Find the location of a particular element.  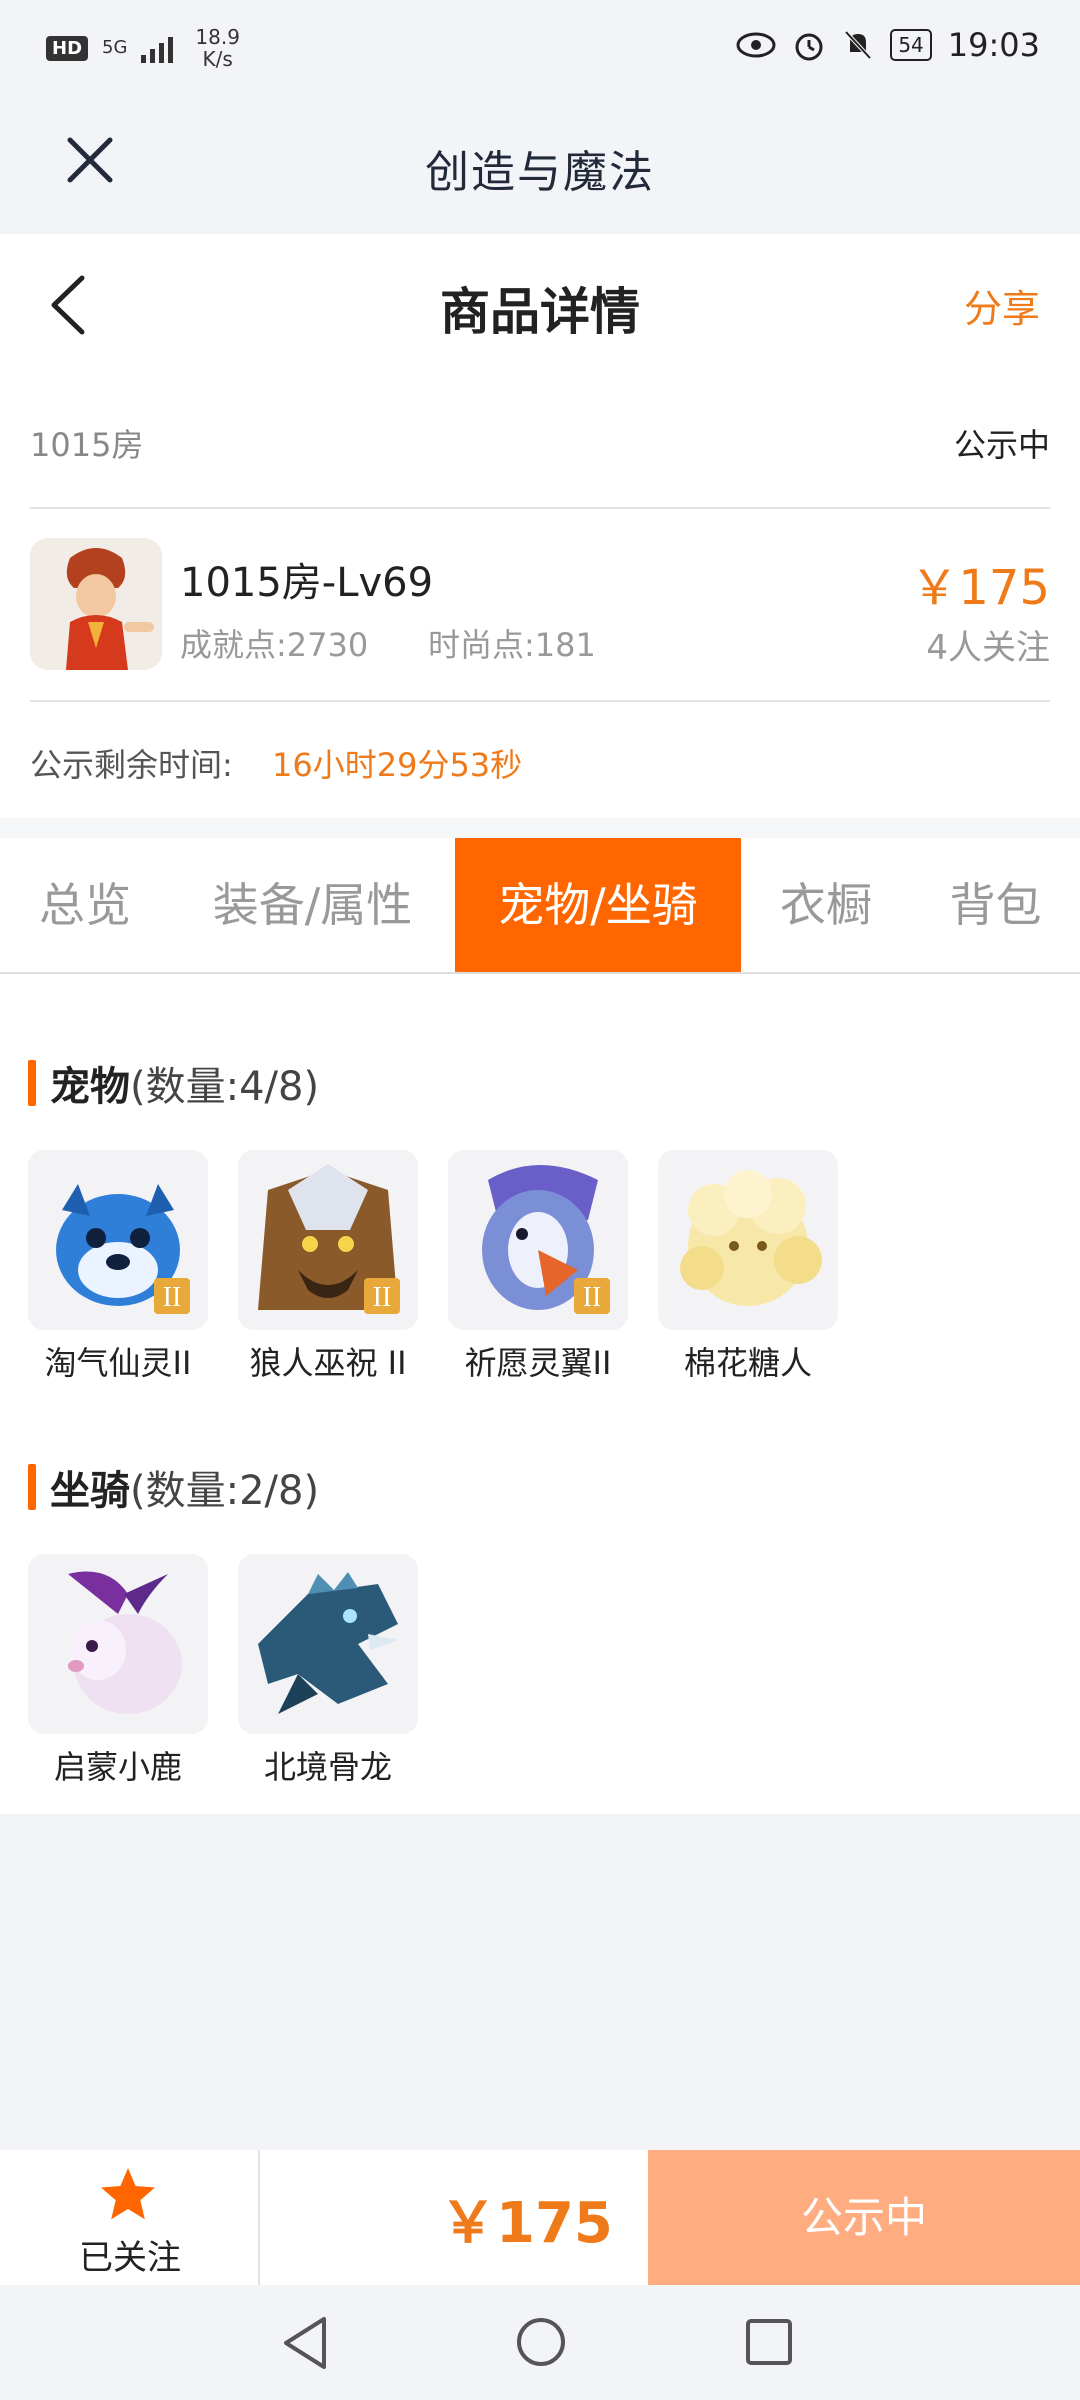

eagle-pet-icon: II is located at coordinates (538, 1240).